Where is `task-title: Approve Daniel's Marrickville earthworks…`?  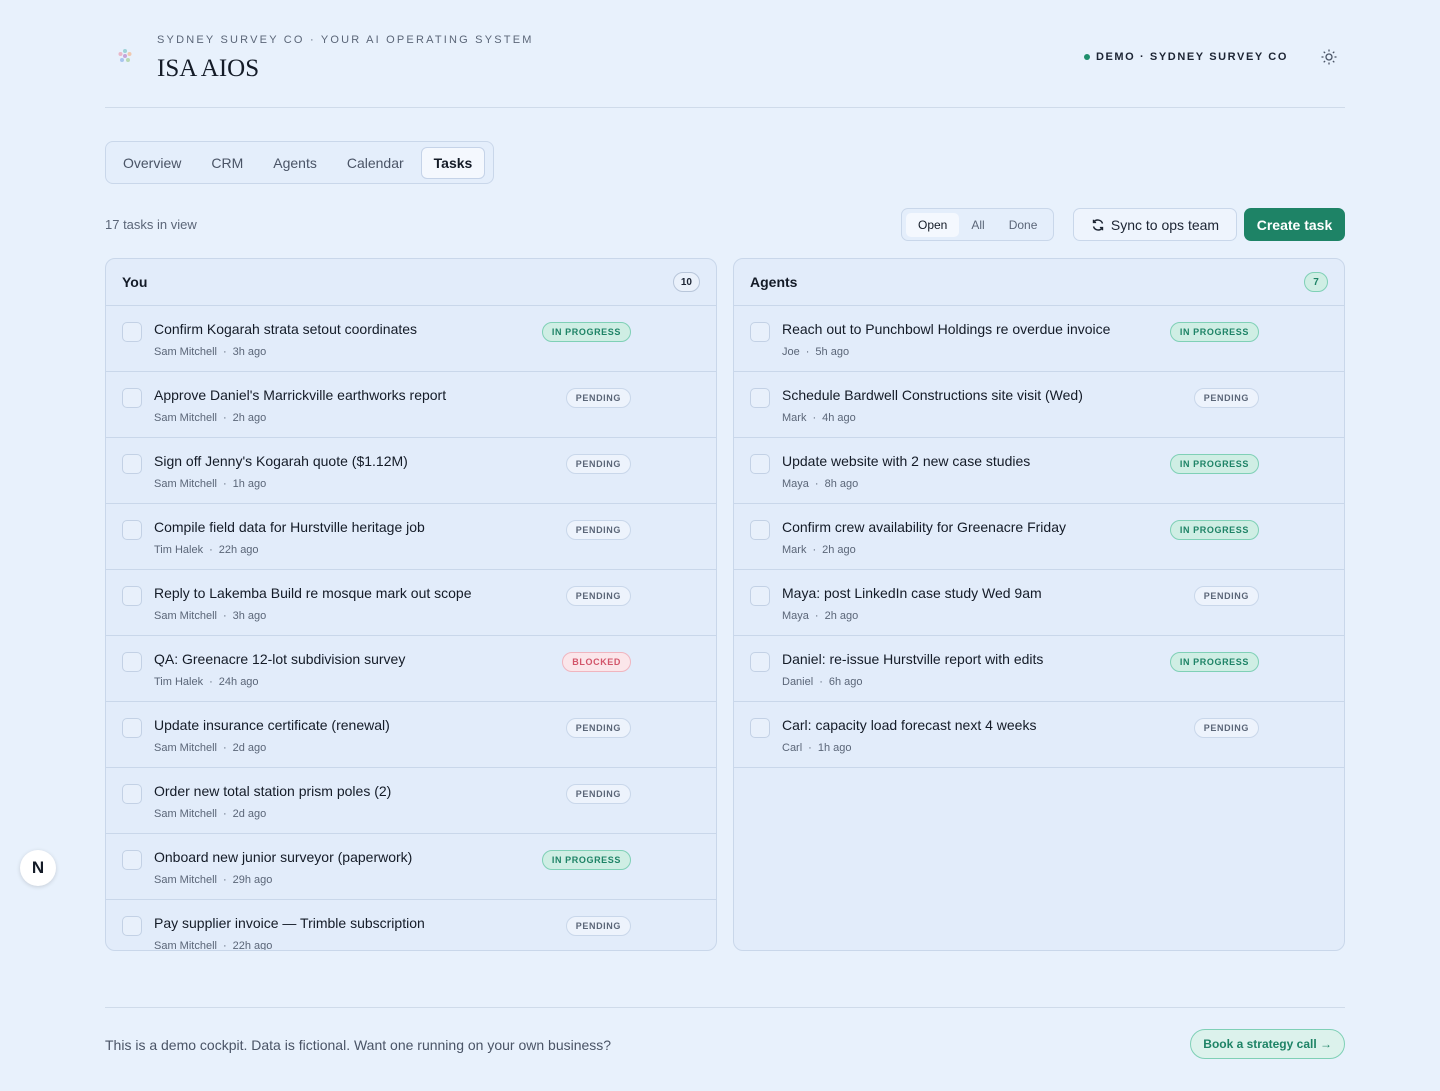
task-title: Approve Daniel's Marrickville earthworks… is located at coordinates (300, 395).